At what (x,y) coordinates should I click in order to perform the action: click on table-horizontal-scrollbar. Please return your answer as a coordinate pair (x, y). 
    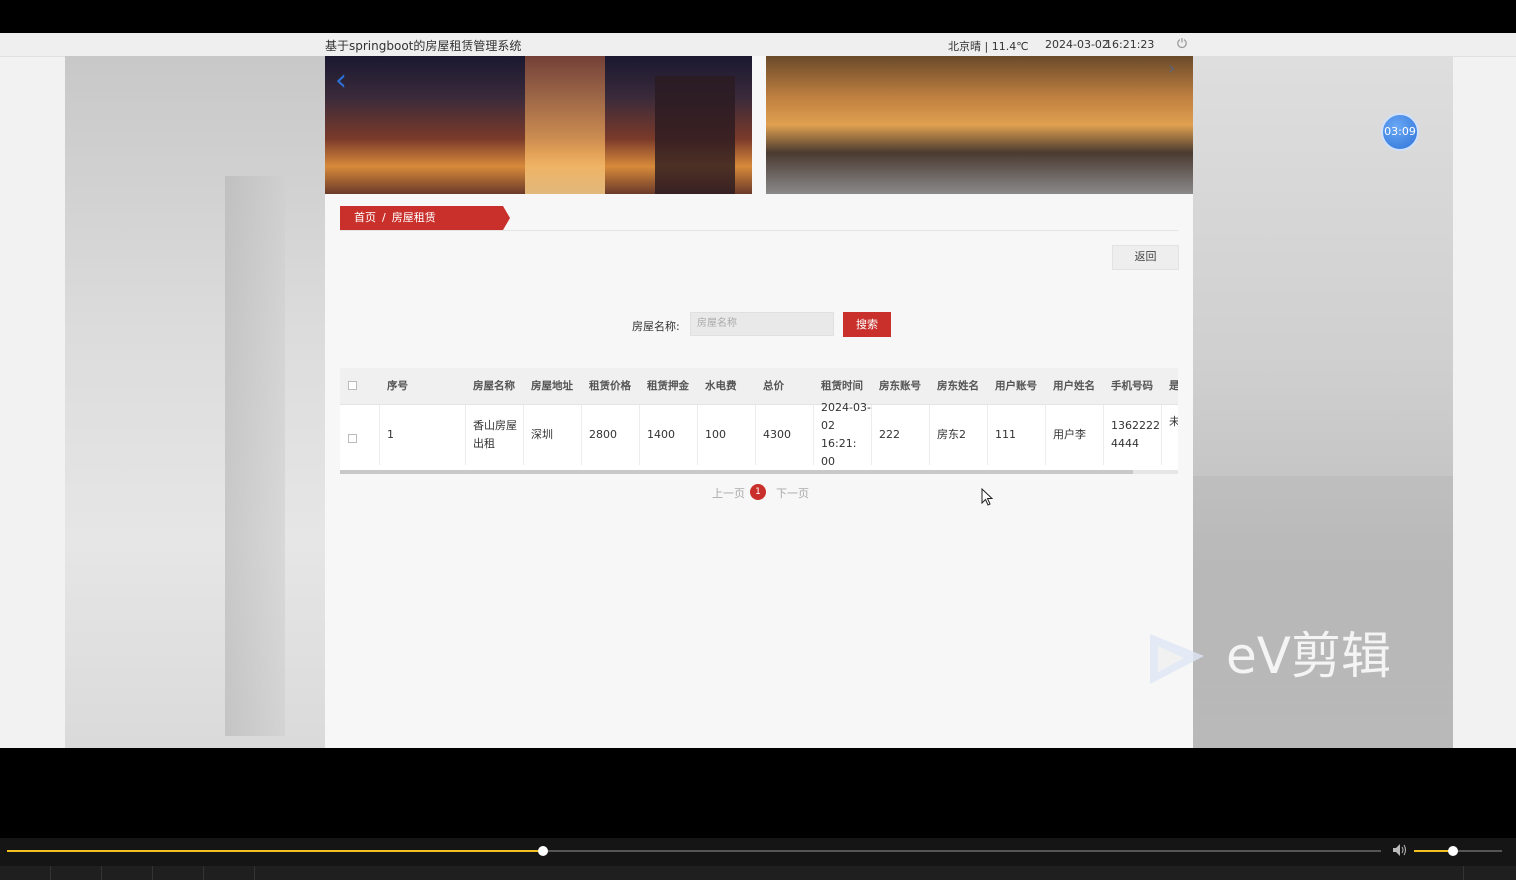
    Looking at the image, I should click on (759, 472).